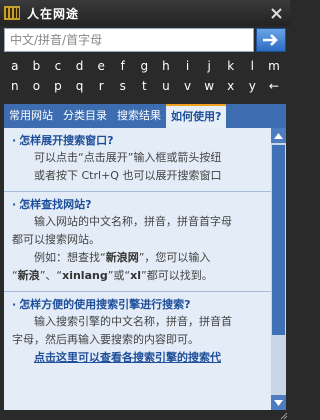  Describe the element at coordinates (66, 140) in the screenshot. I see `help-question-text: 怎样展开搜索窗口?` at that location.